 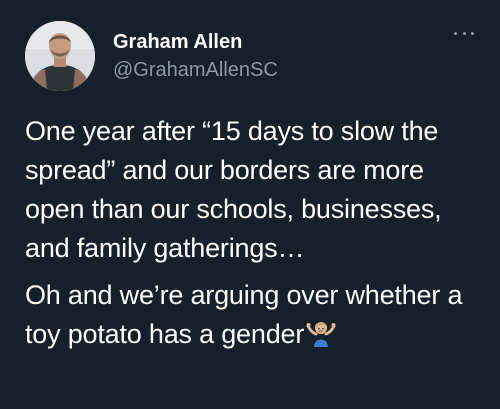 I want to click on avatar, so click(x=60, y=56).